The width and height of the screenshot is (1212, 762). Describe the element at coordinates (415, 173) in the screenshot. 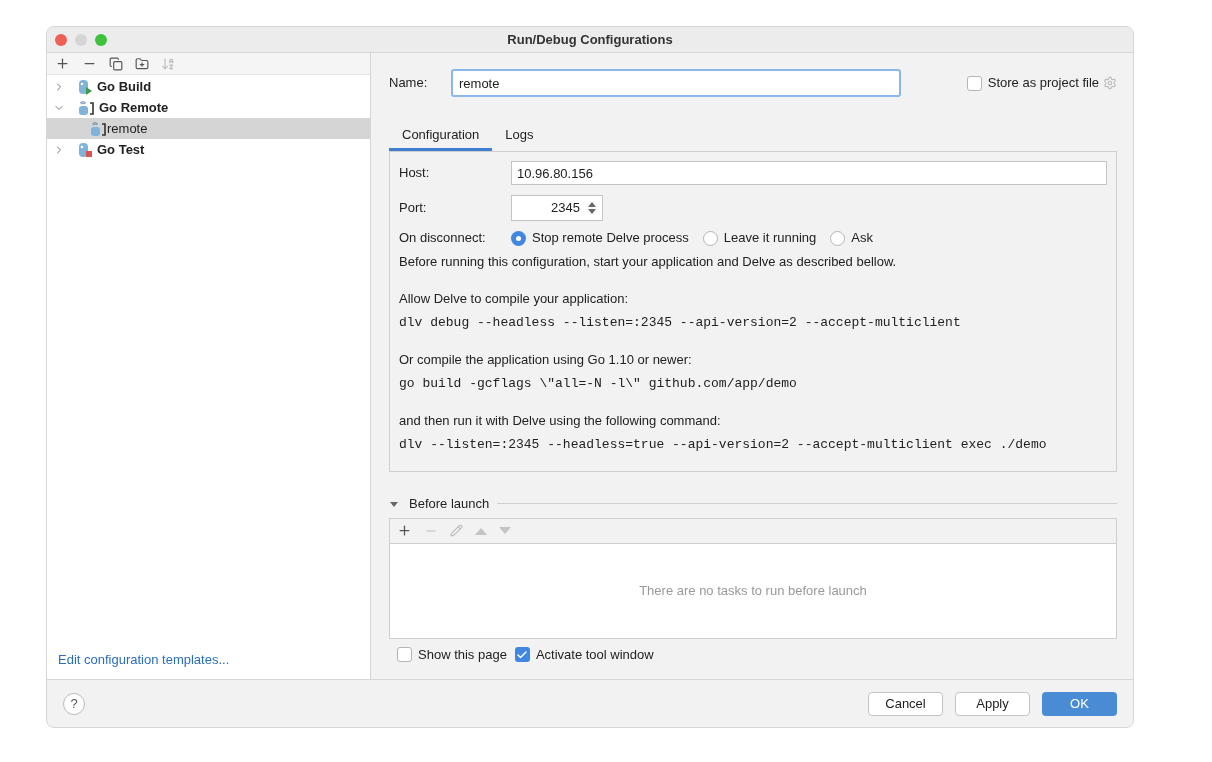

I see `host-label: Host:` at that location.